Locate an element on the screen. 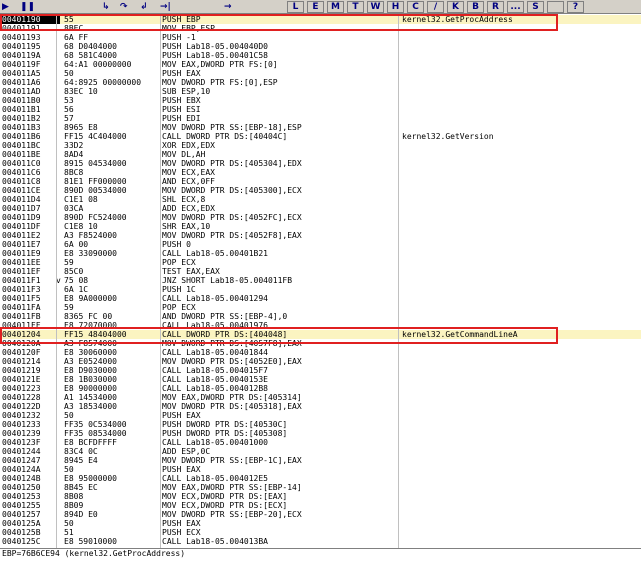  hex-dump-cell: A3 18534000 is located at coordinates (90, 406).